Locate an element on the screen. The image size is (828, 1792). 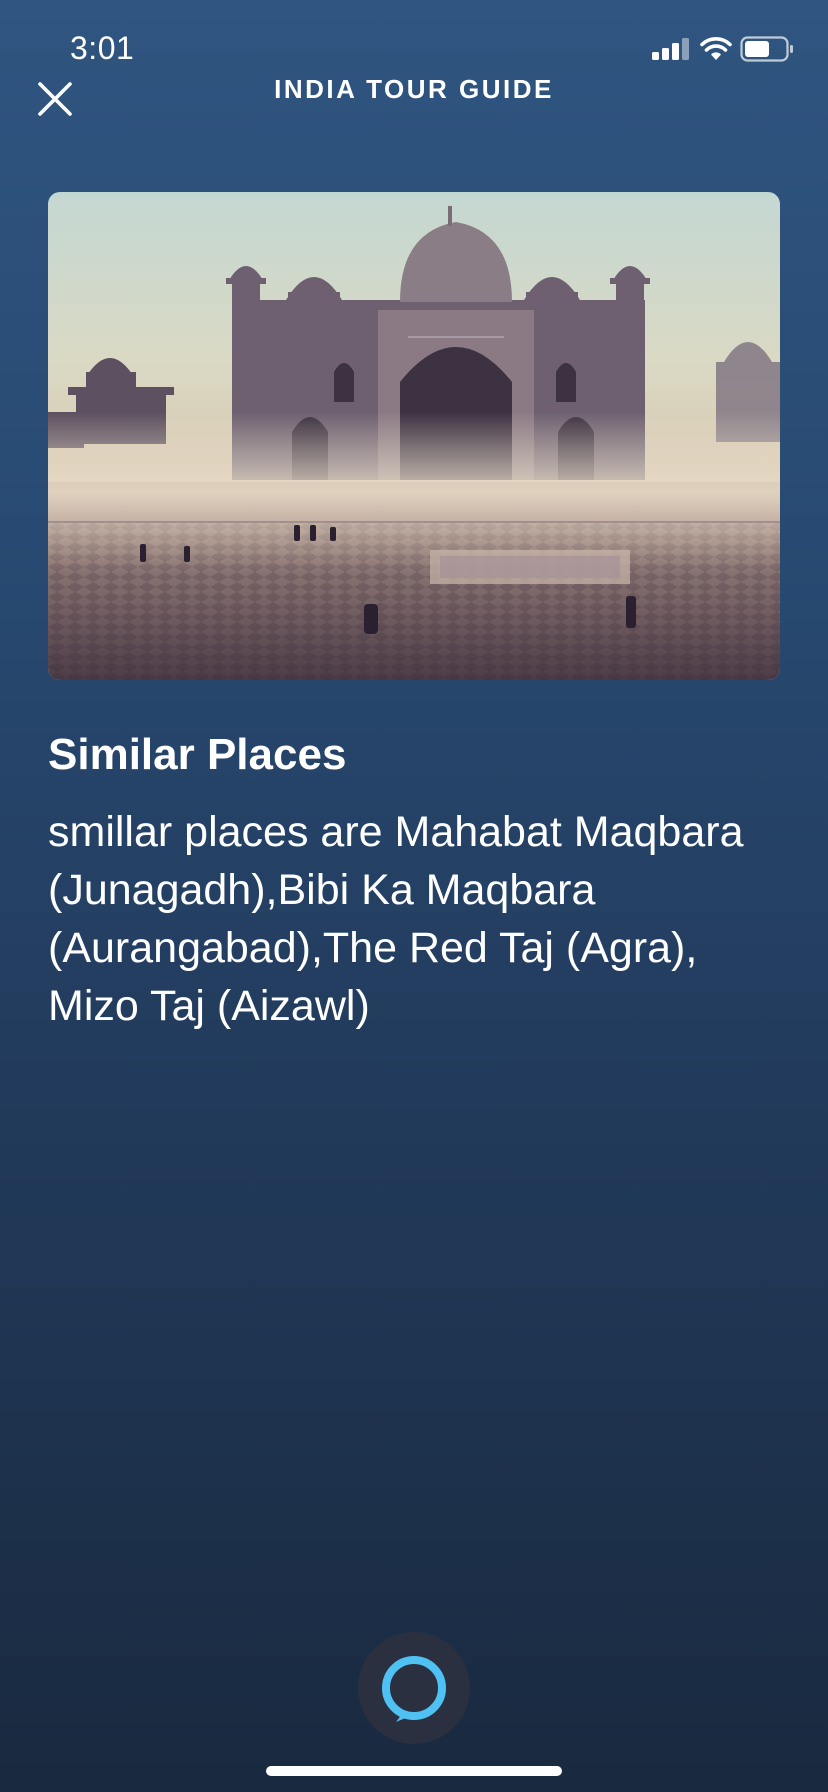
page-title: INDIA TOUR GUIDE is located at coordinates (414, 89).